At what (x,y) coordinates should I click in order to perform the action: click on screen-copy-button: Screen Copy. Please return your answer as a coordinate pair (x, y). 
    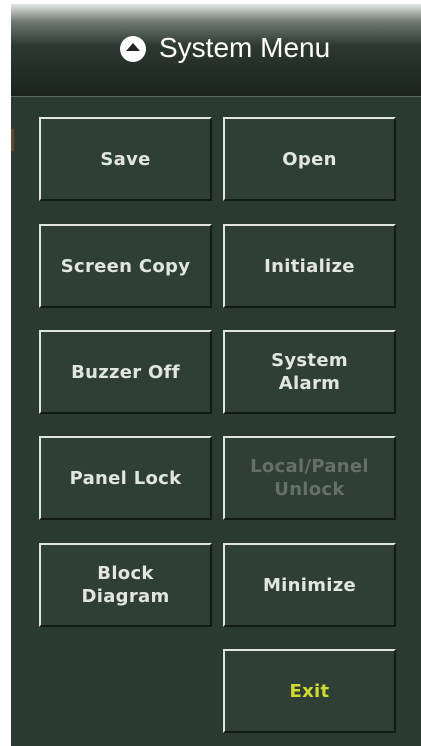
    Looking at the image, I should click on (125, 266).